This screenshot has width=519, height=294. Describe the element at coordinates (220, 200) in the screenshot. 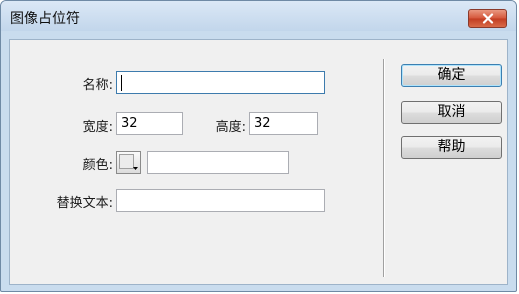

I see `alt-text-field` at that location.